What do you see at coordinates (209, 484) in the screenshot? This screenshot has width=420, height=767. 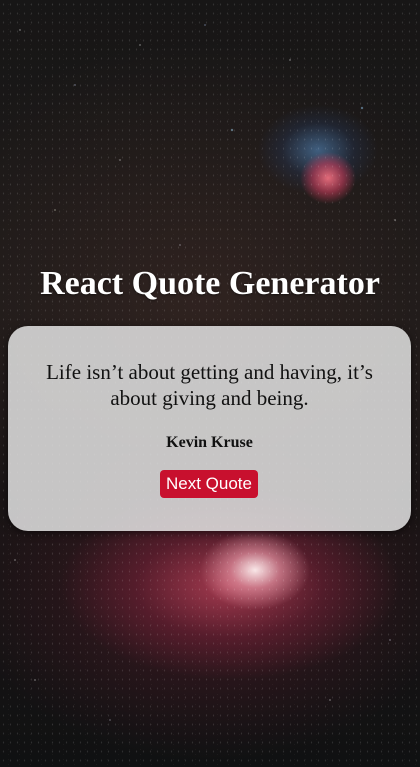 I see `next-quote-button: Next Quote` at bounding box center [209, 484].